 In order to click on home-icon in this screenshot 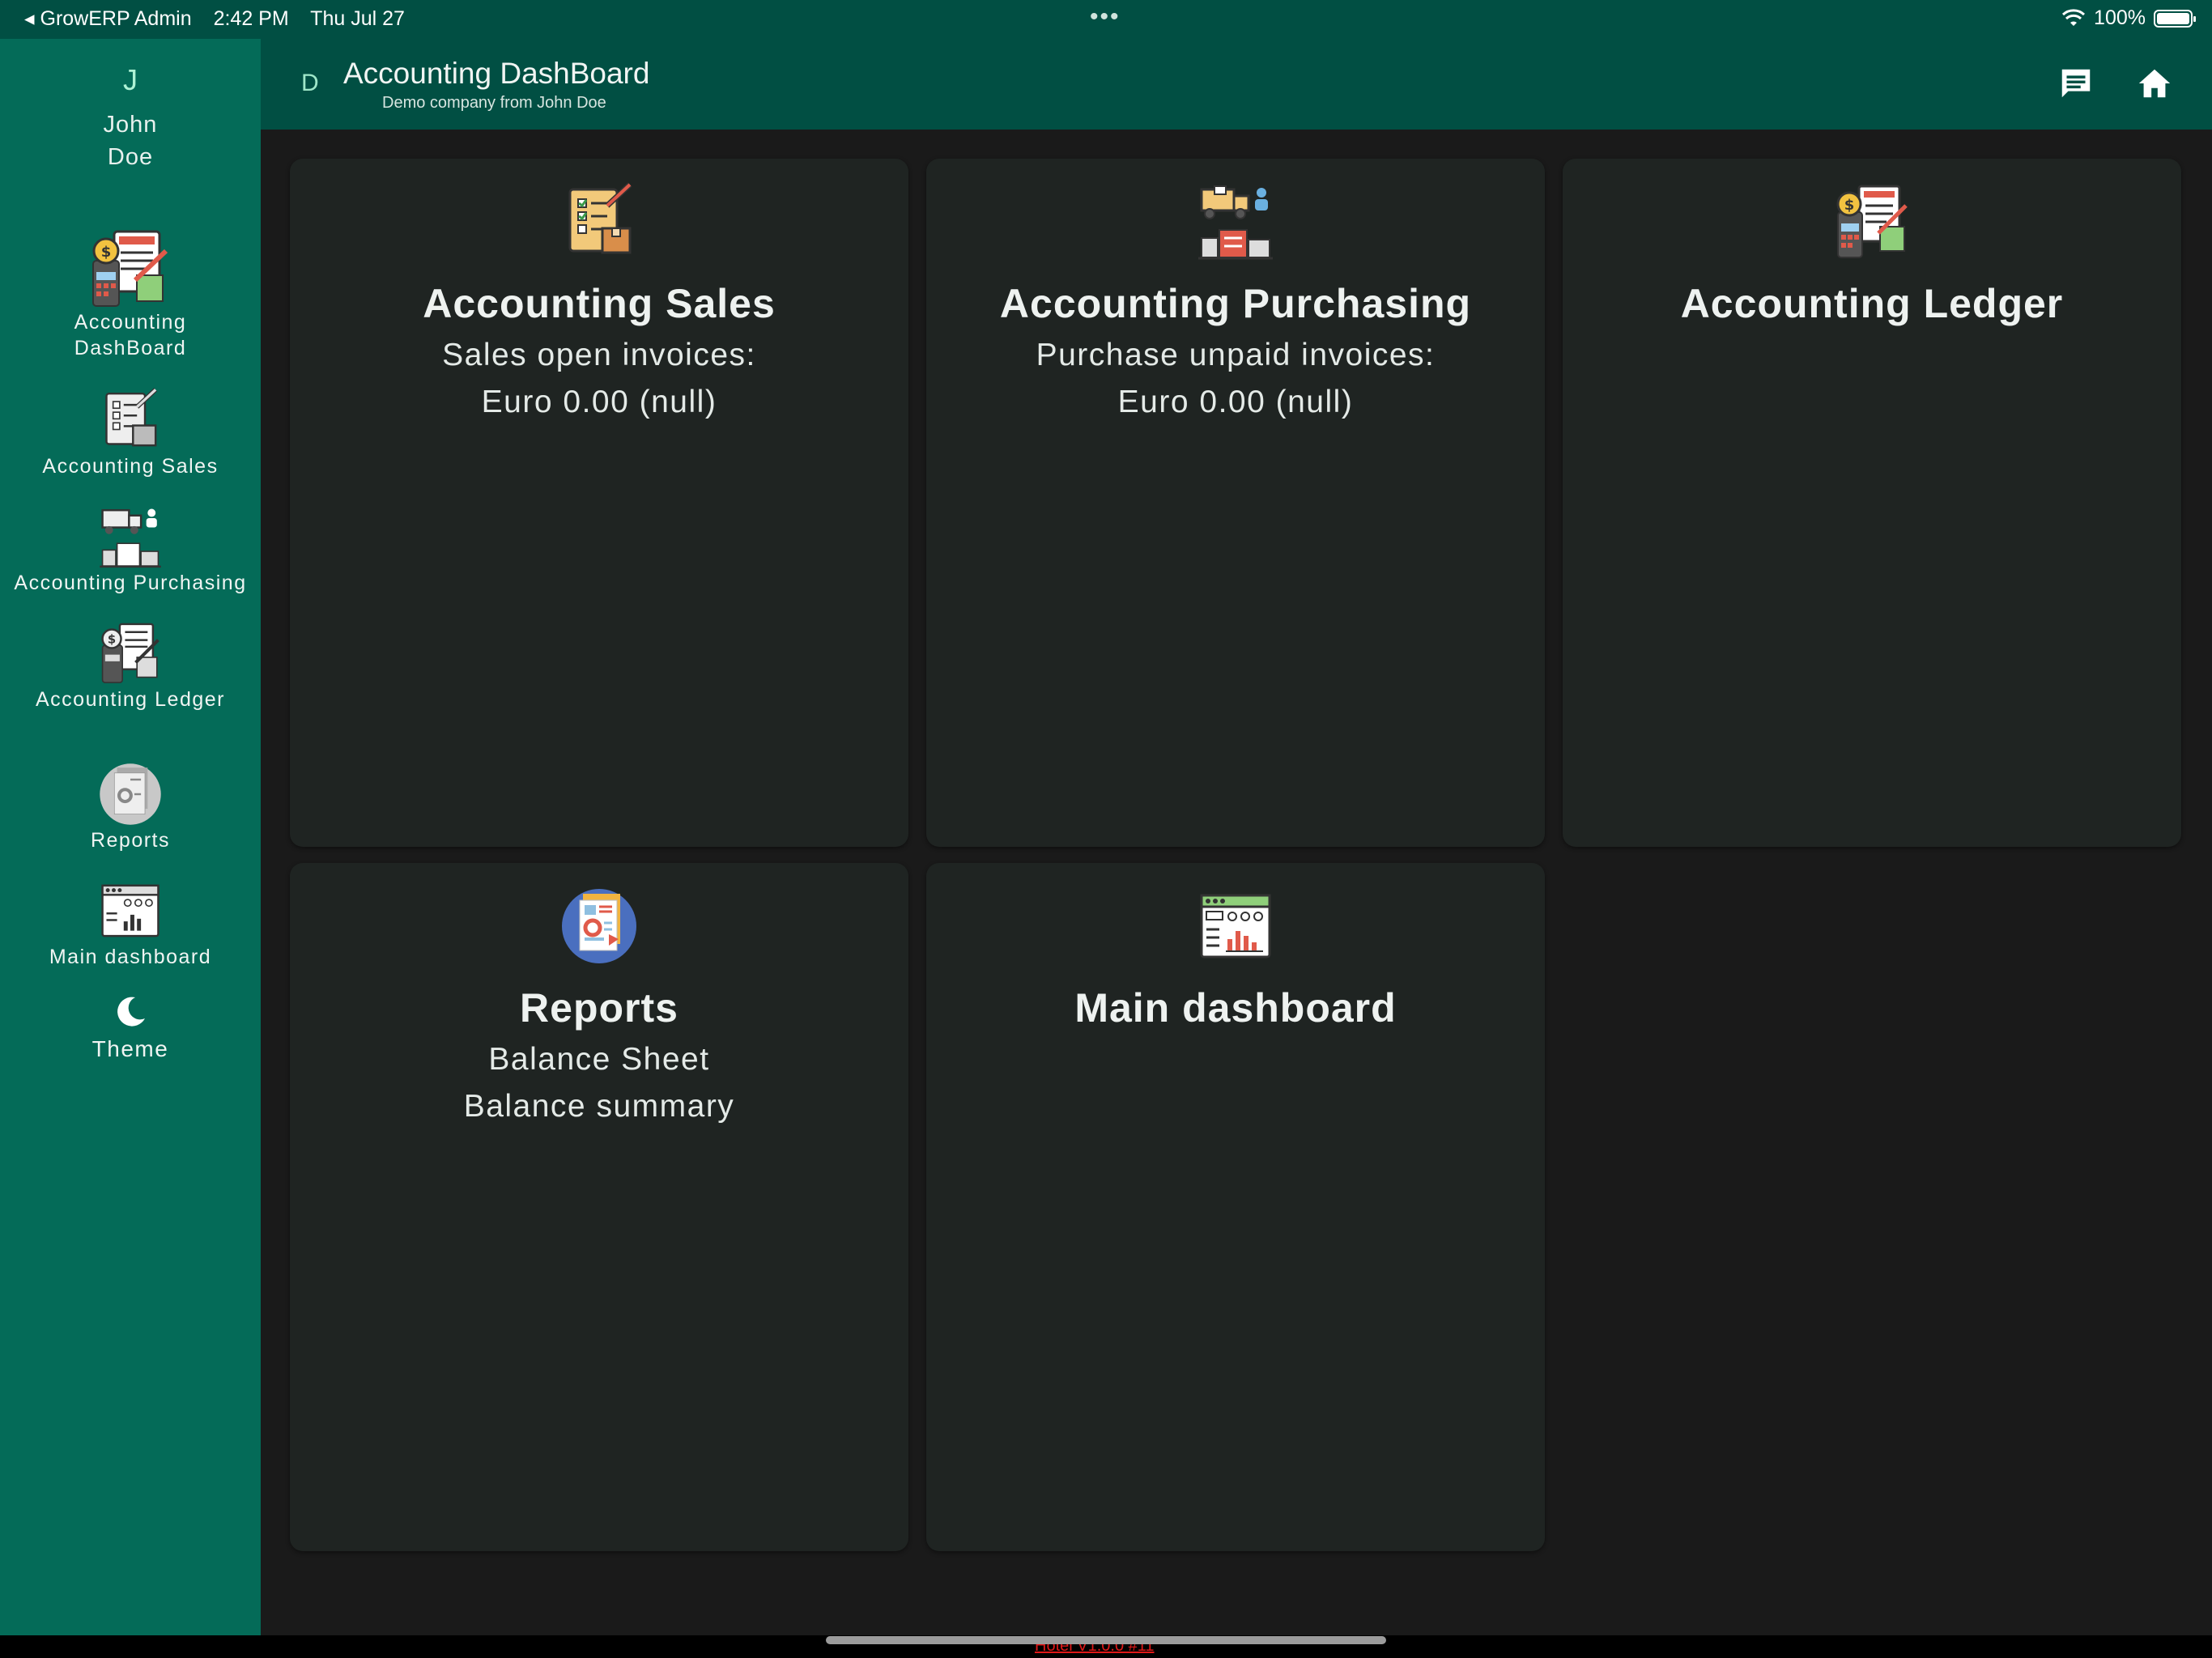, I will do `click(2154, 83)`.